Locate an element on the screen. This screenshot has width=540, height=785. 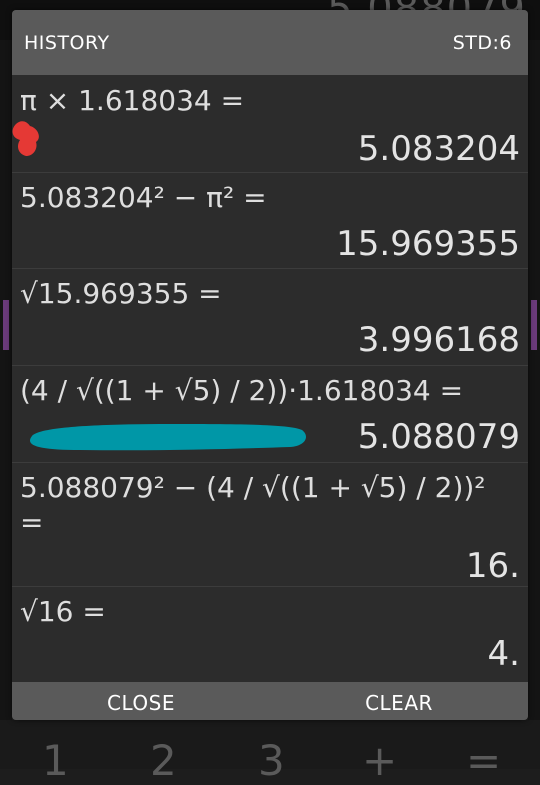
history-expression: 5.088079² − (4 / √((1 + √5) / 2))² = is located at coordinates (257, 505).